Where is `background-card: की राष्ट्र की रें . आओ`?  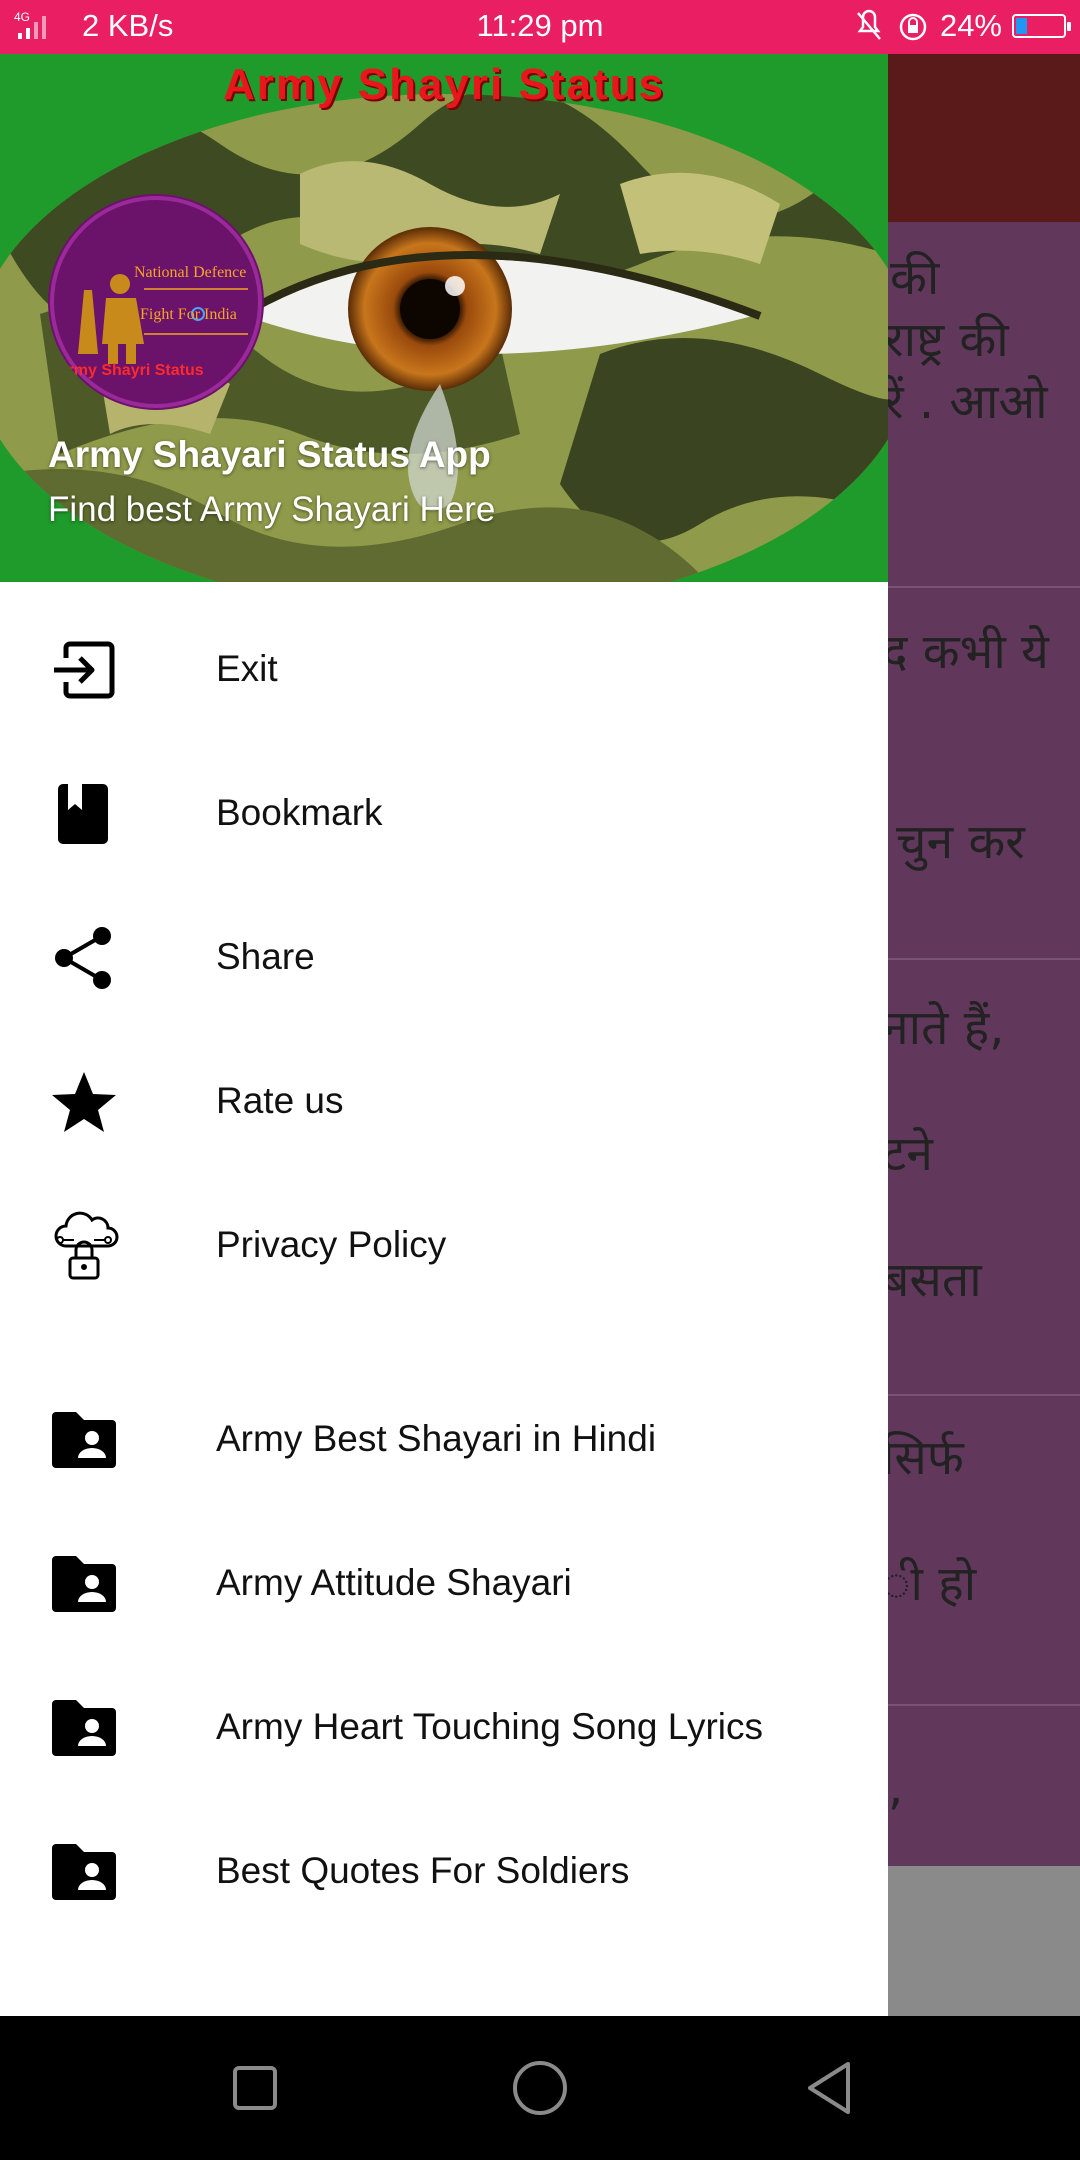
background-card: की राष्ट्र की रें . आओ is located at coordinates (984, 405).